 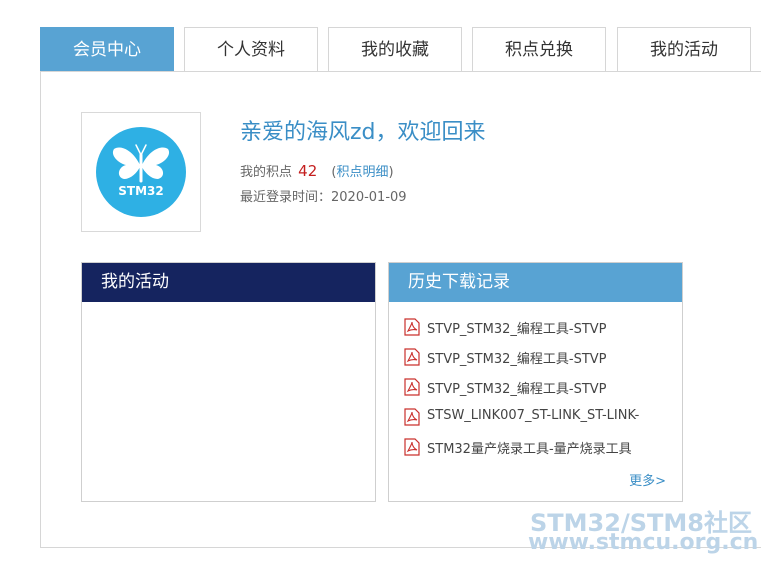 What do you see at coordinates (251, 49) in the screenshot?
I see `tab-profile: 个人资料` at bounding box center [251, 49].